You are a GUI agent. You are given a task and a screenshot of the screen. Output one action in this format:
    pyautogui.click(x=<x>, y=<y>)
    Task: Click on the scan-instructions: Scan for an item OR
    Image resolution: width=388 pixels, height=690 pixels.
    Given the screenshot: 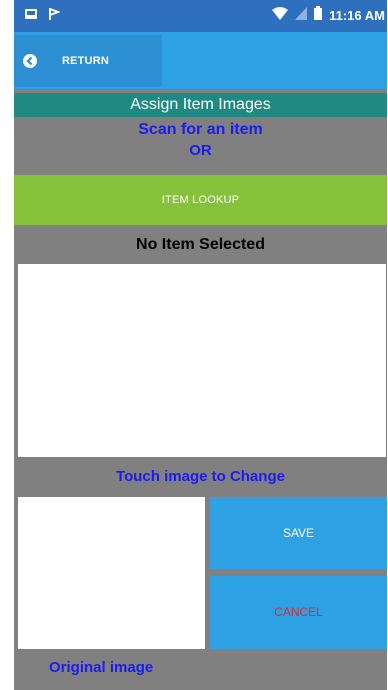 What is the action you would take?
    pyautogui.click(x=200, y=145)
    